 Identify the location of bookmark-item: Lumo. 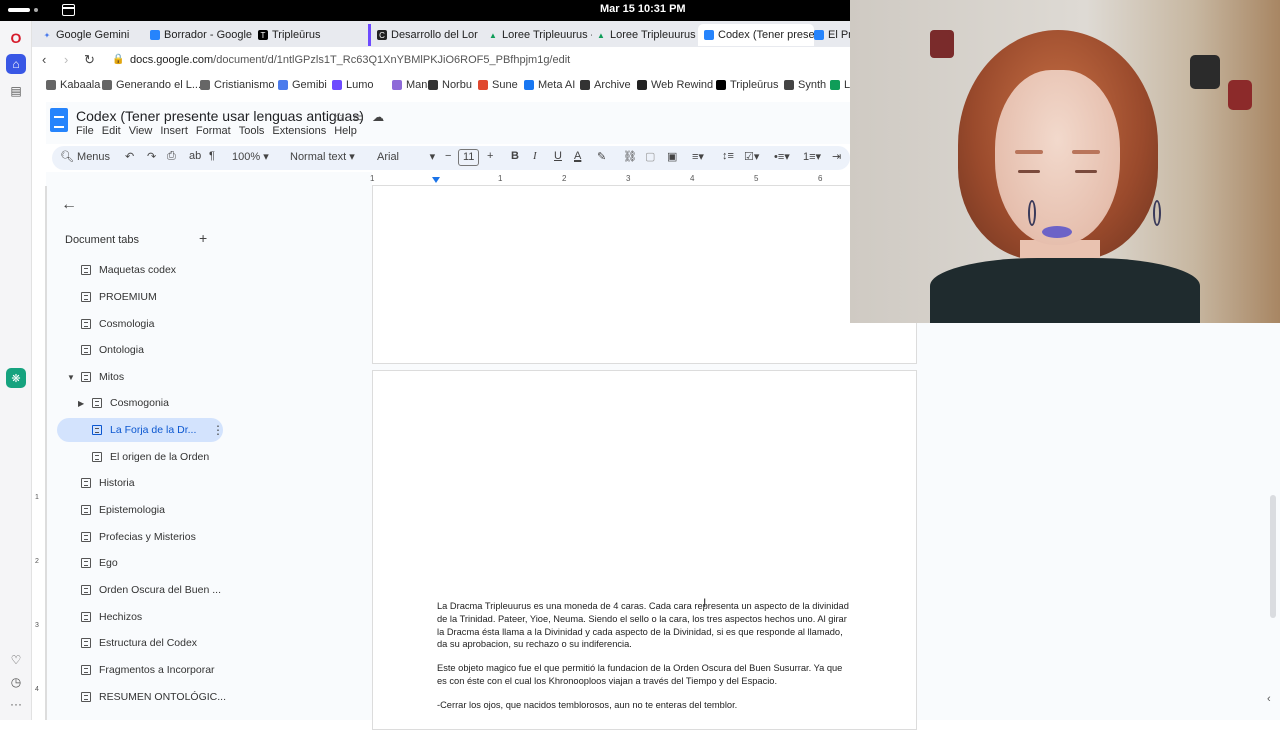
(353, 85).